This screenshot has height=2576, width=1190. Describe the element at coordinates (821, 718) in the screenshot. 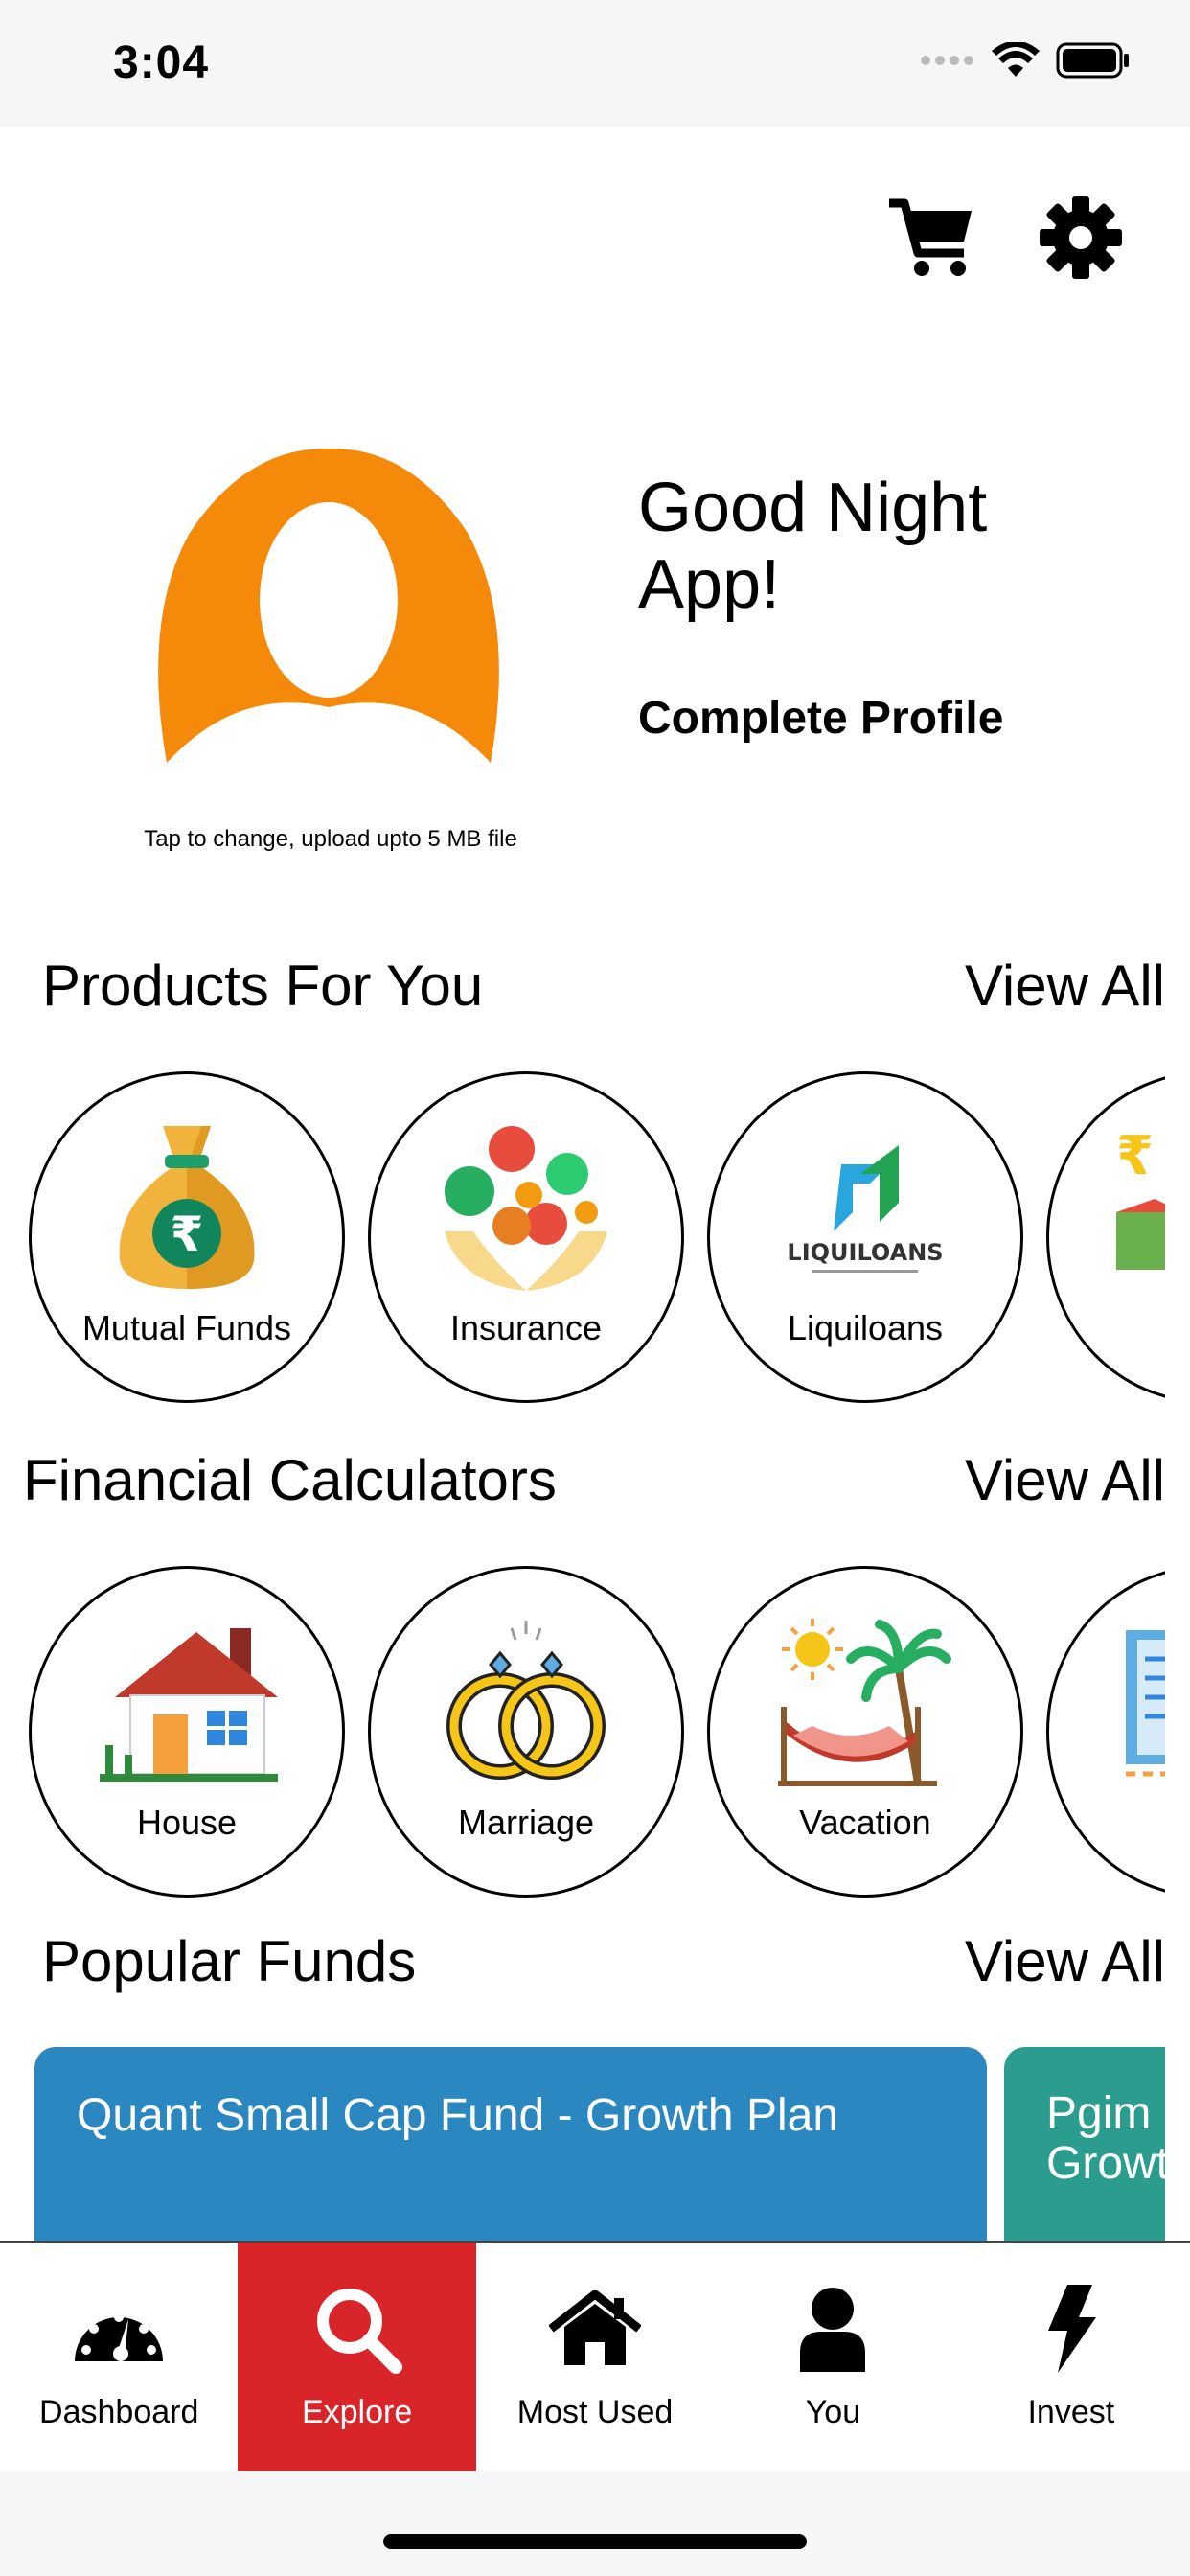

I see `complete-profile-link: Complete Profile` at that location.